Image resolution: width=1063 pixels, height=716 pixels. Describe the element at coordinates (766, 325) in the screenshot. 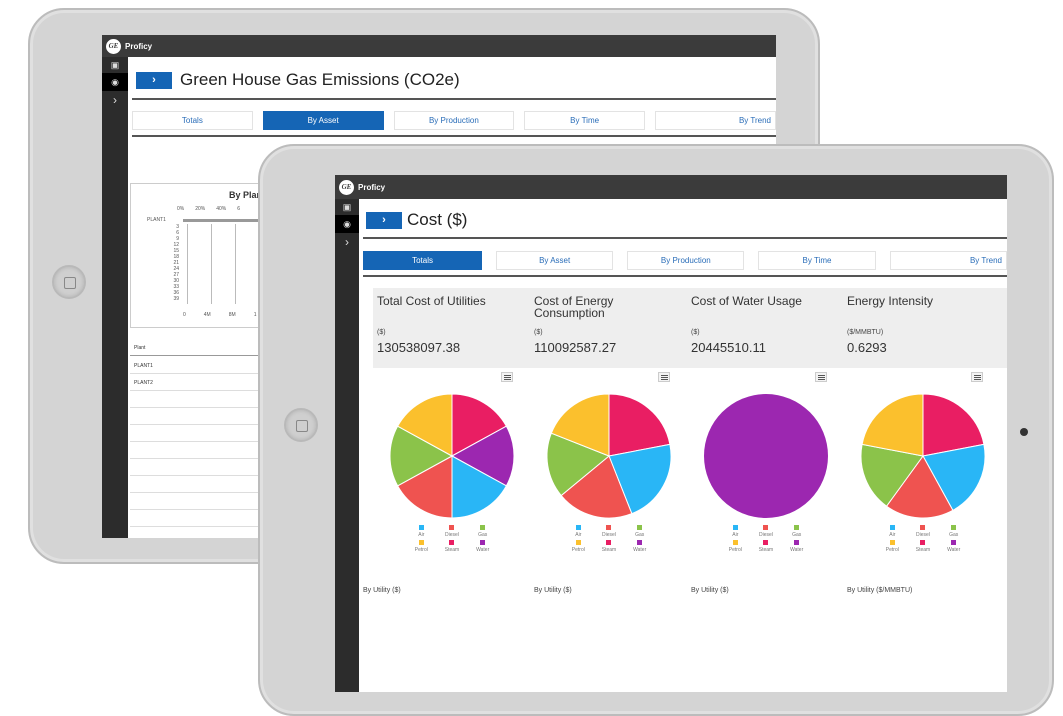

I see `metric-water-cost: Cost of Water Usage ($) 20445510.11` at that location.